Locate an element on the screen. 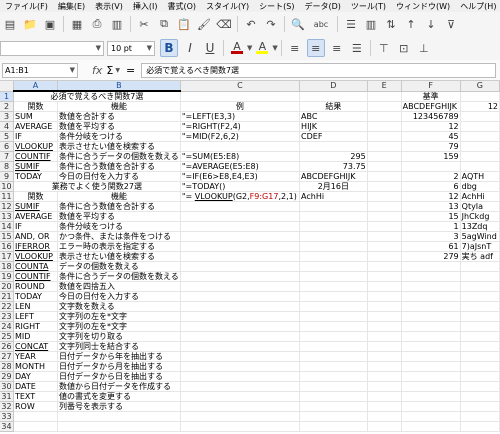  cell-e9 is located at coordinates (384, 176).